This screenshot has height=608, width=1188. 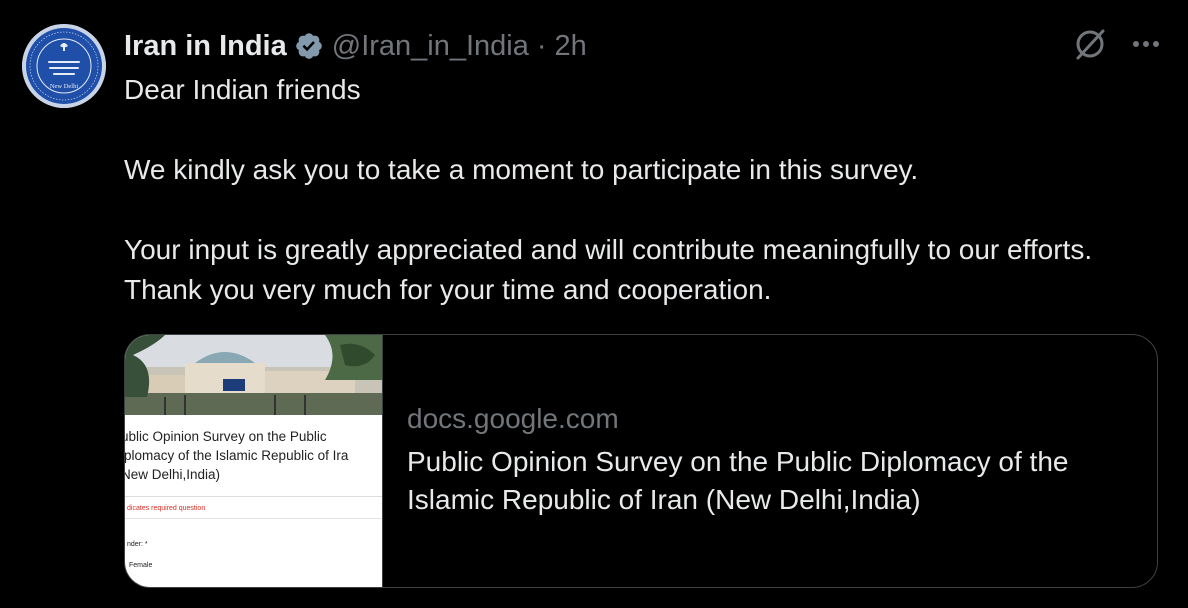 What do you see at coordinates (571, 46) in the screenshot?
I see `timestamp: 2h` at bounding box center [571, 46].